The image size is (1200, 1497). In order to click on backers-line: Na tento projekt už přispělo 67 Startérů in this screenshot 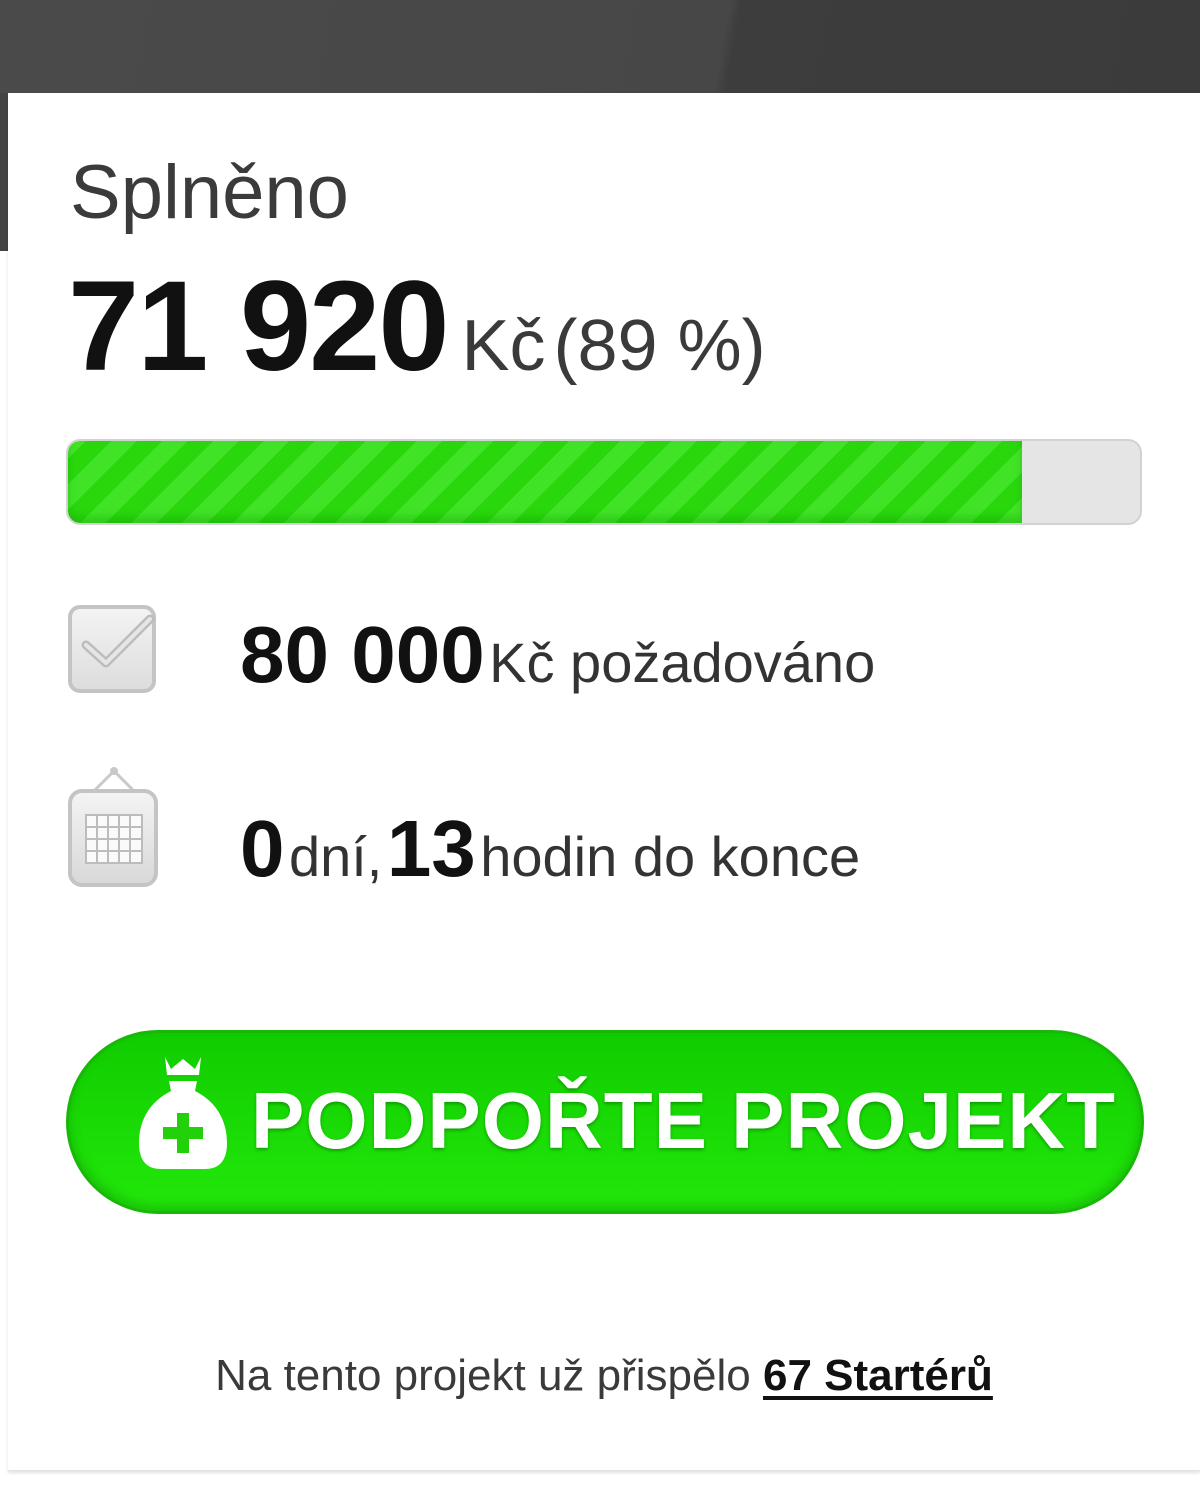, I will do `click(604, 1376)`.